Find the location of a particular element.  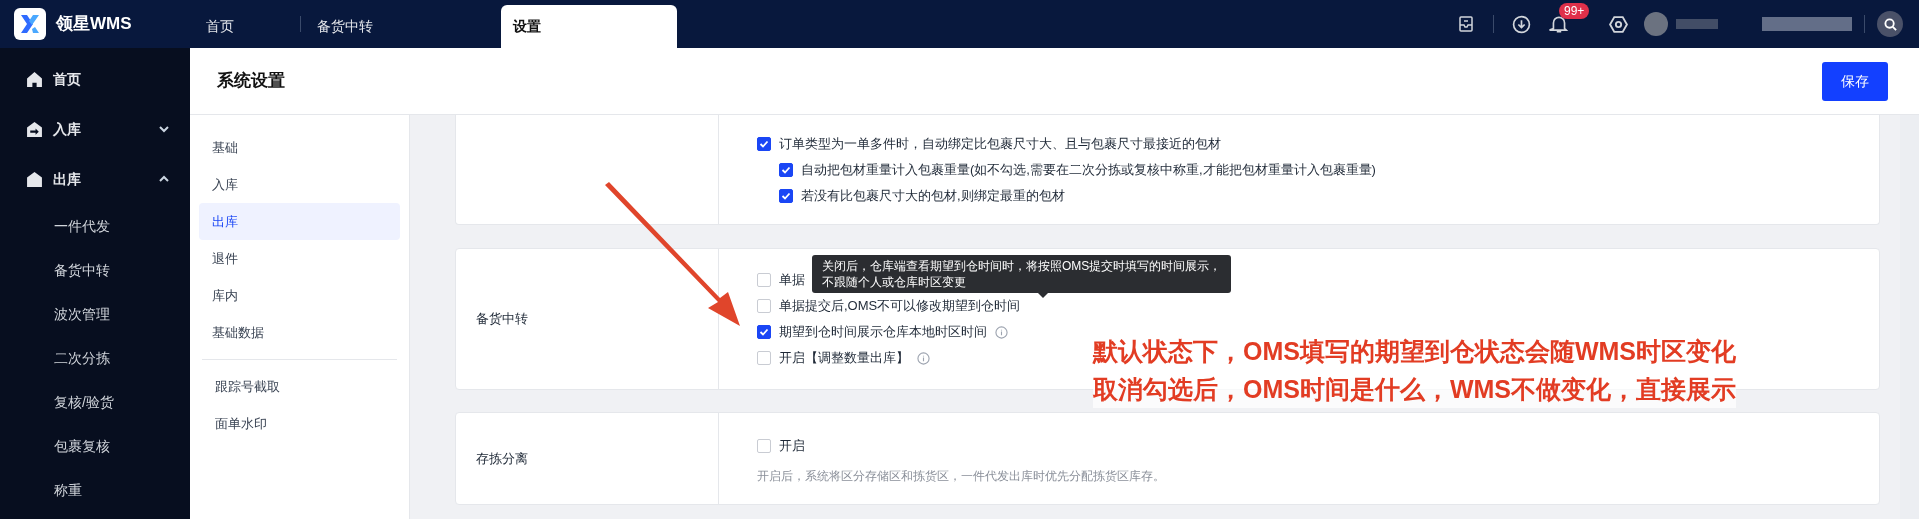

option-label: 期望到仓时间展示仓库本地时区时间 is located at coordinates (883, 332).